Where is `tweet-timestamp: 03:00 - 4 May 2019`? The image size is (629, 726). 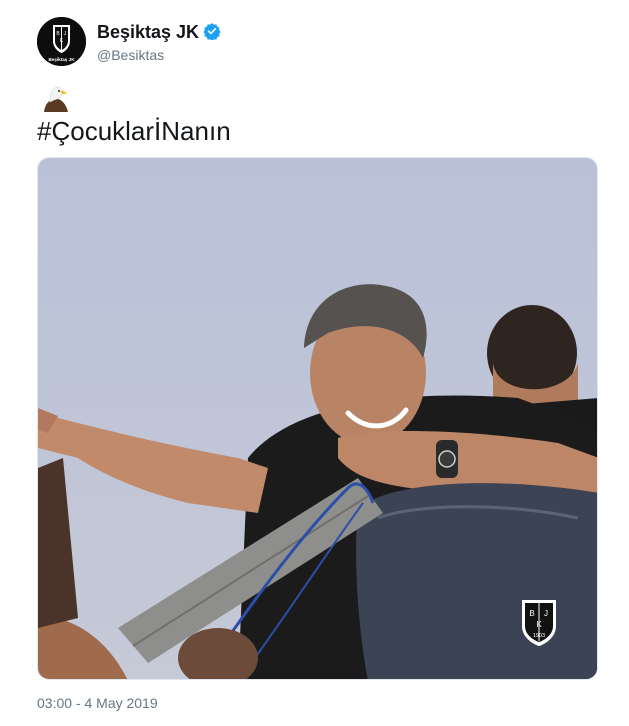
tweet-timestamp: 03:00 - 4 May 2019 is located at coordinates (97, 703).